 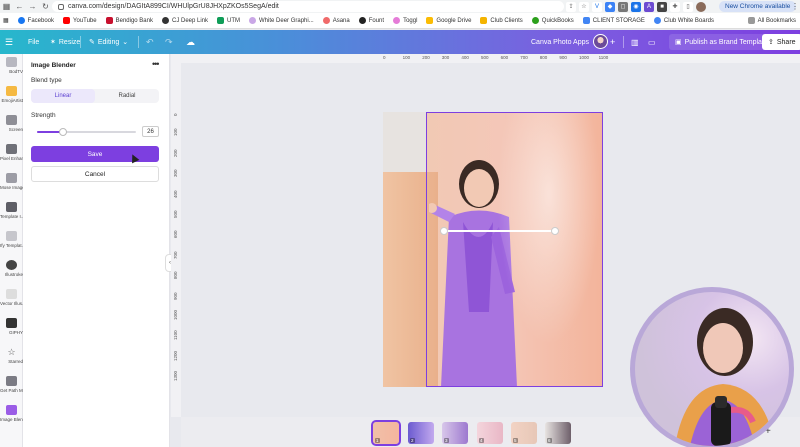 I want to click on all-bookmarks: All Bookmarks, so click(x=771, y=20).